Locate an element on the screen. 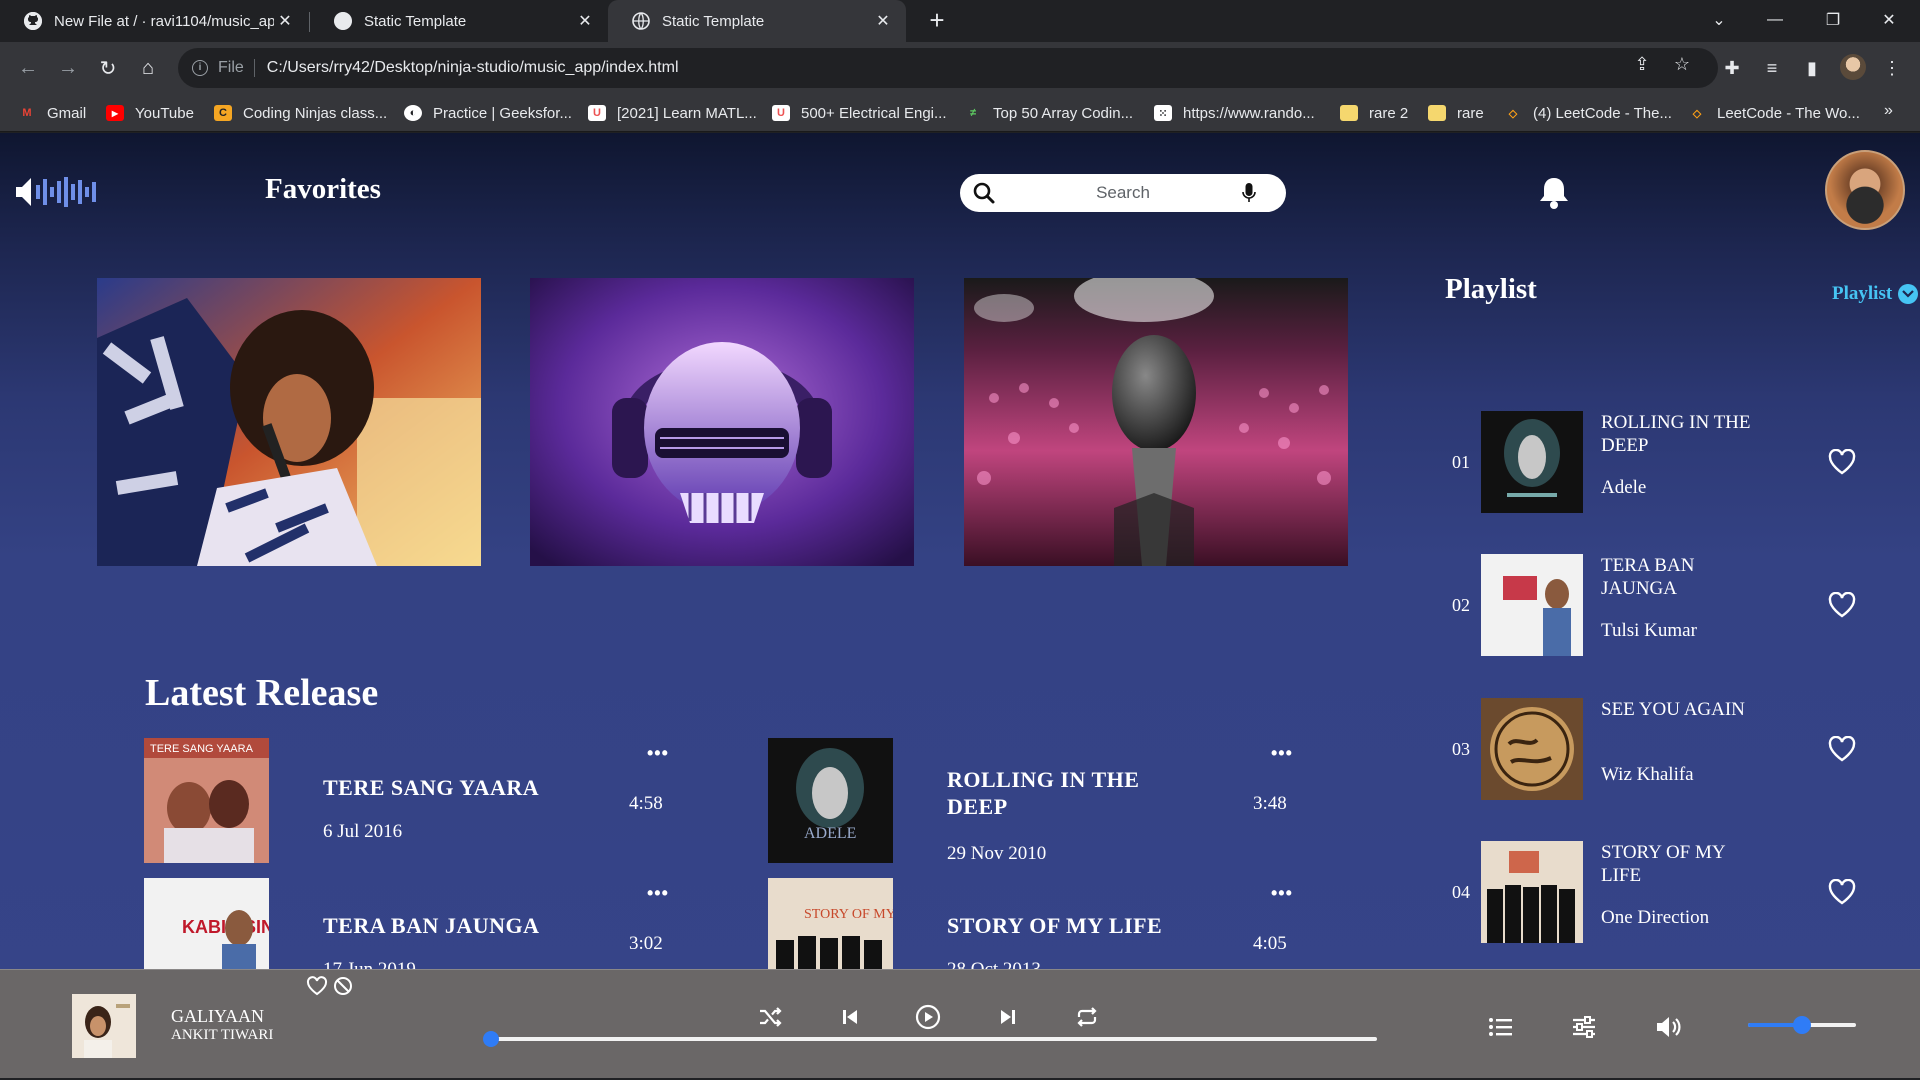 The image size is (1920, 1080). featured-skull-headphones-image is located at coordinates (722, 422).